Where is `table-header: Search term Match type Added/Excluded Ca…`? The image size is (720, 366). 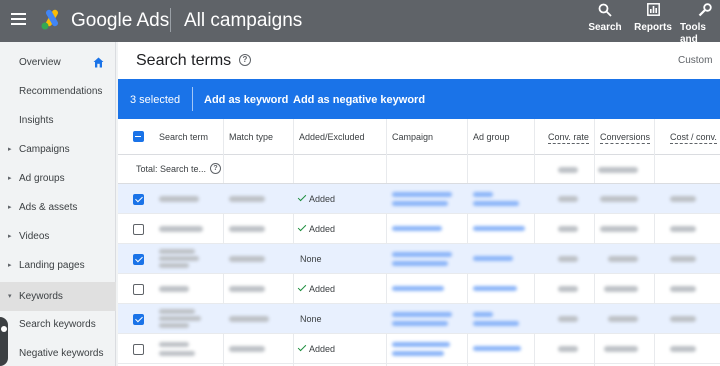
table-header: Search term Match type Added/Excluded Ca… is located at coordinates (419, 137).